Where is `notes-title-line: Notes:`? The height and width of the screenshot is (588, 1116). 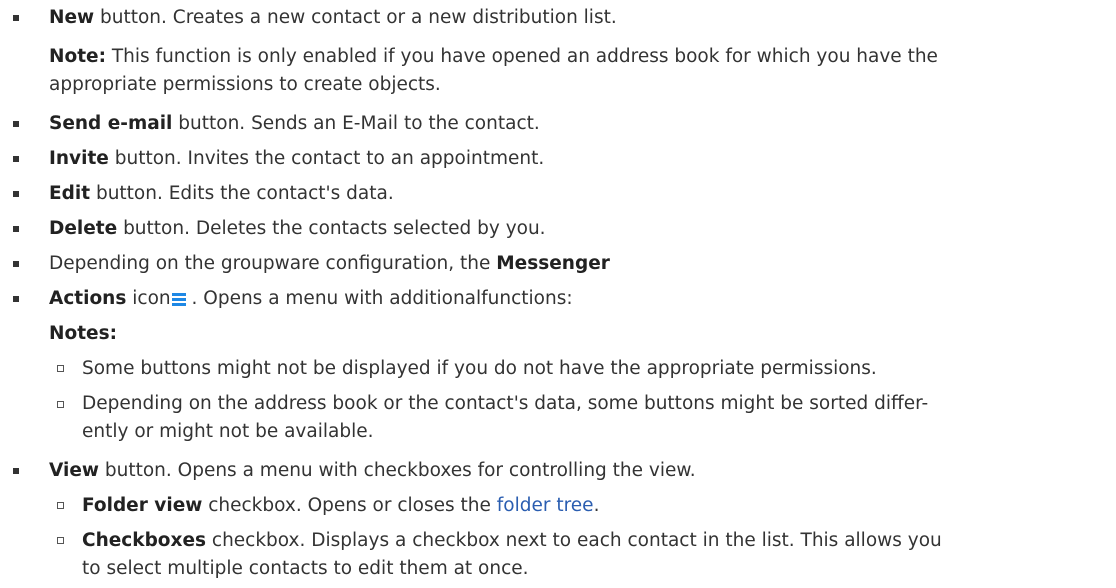
notes-title-line: Notes: is located at coordinates (83, 334).